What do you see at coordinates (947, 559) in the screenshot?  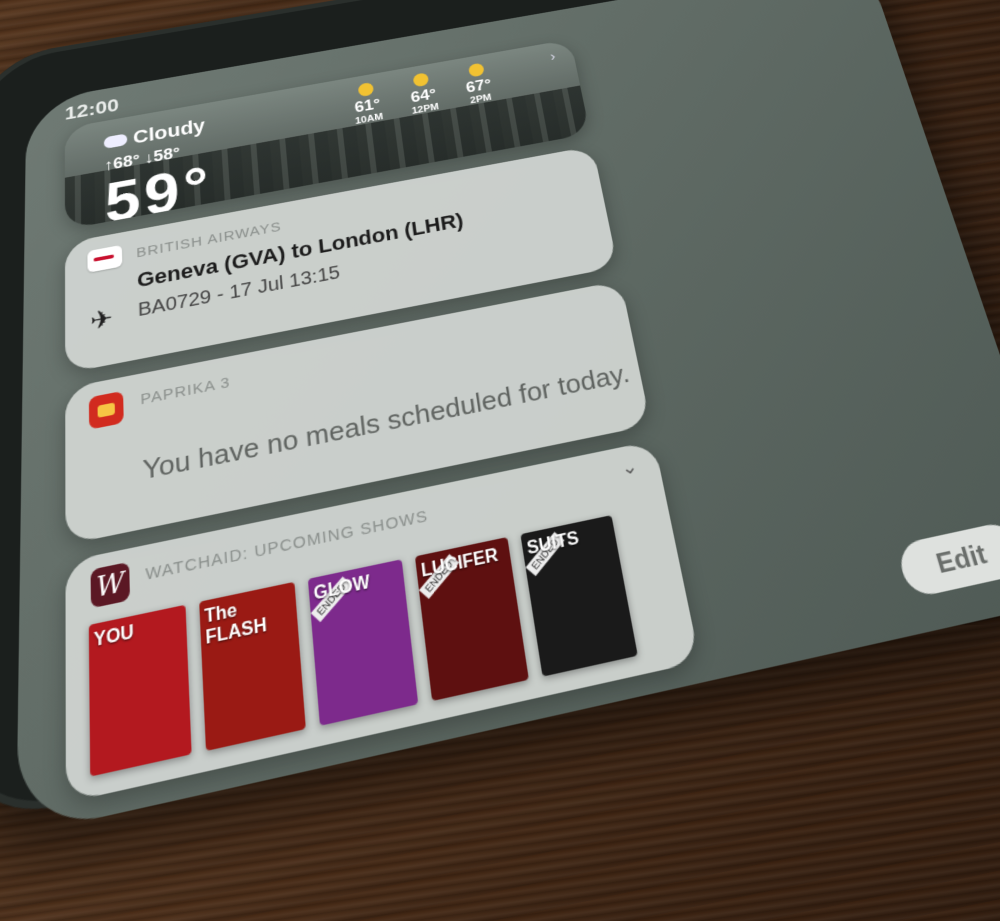 I see `edit-button: Edit` at bounding box center [947, 559].